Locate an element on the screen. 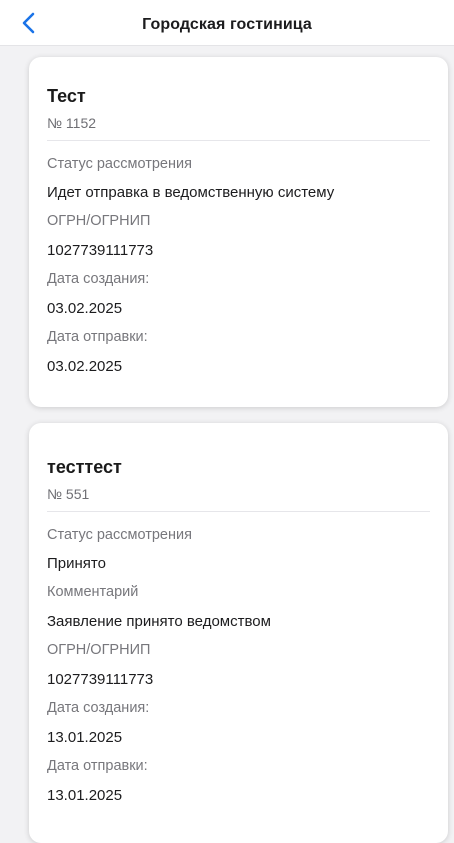 The image size is (454, 843). card-title: тесттест is located at coordinates (84, 467).